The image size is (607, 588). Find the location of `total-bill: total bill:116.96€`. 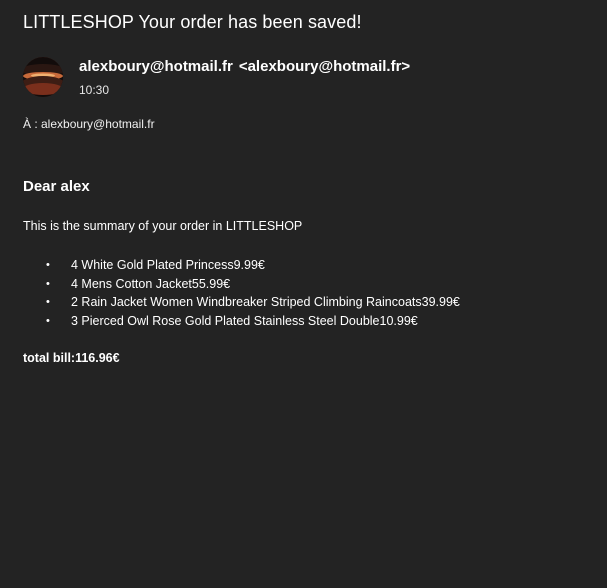

total-bill: total bill:116.96€ is located at coordinates (71, 358).